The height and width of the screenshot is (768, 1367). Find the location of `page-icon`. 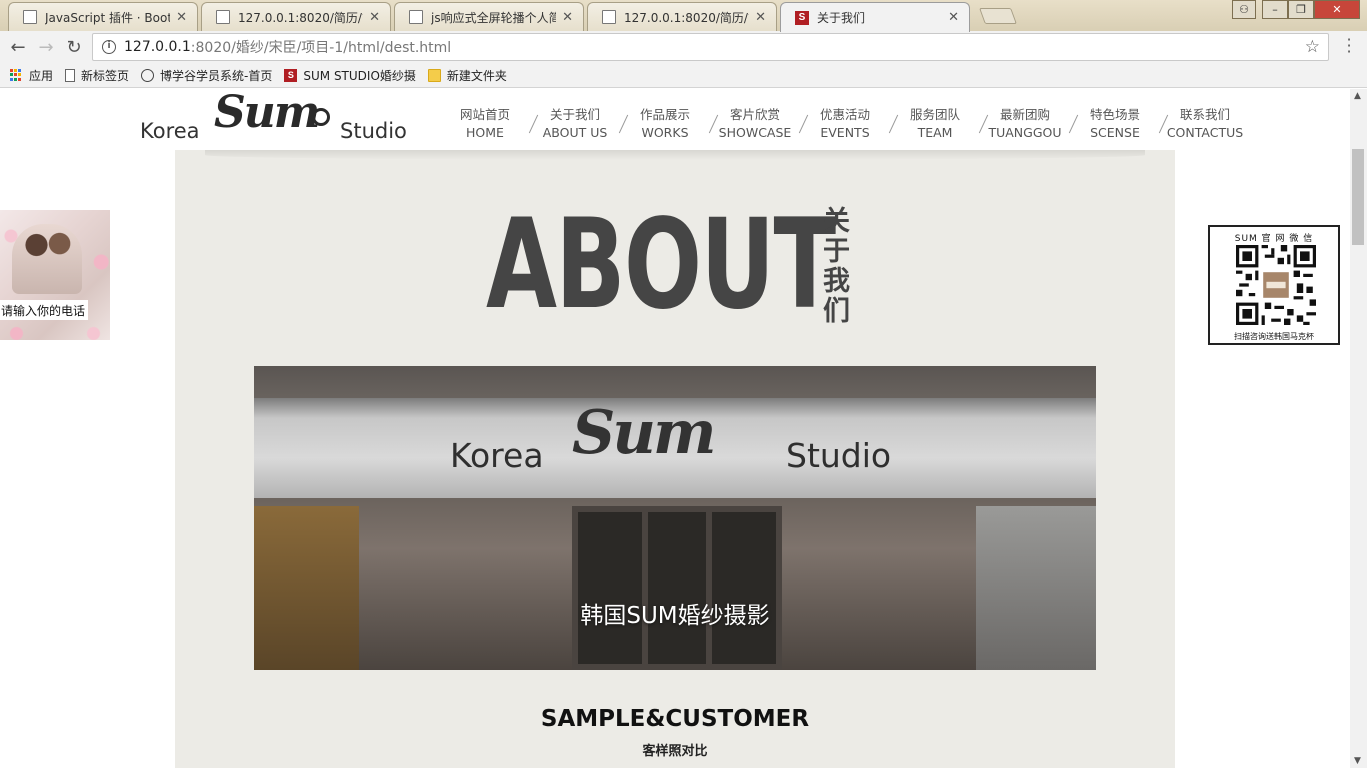

page-icon is located at coordinates (70, 75).